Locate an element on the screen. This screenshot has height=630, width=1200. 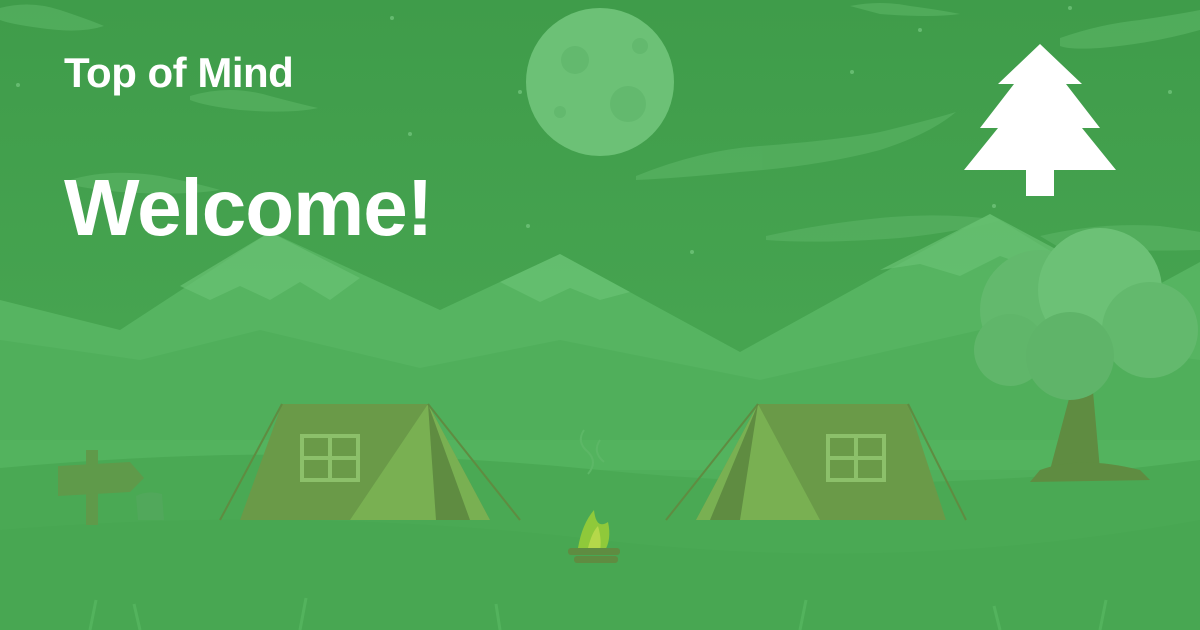
welcome-heading: Welcome! is located at coordinates (248, 207).